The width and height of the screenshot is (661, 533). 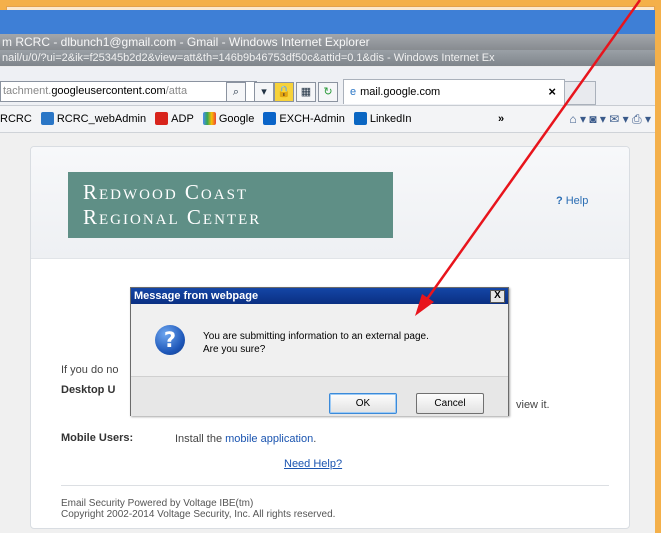 I want to click on mobile-application-link: mobile application, so click(x=269, y=439).